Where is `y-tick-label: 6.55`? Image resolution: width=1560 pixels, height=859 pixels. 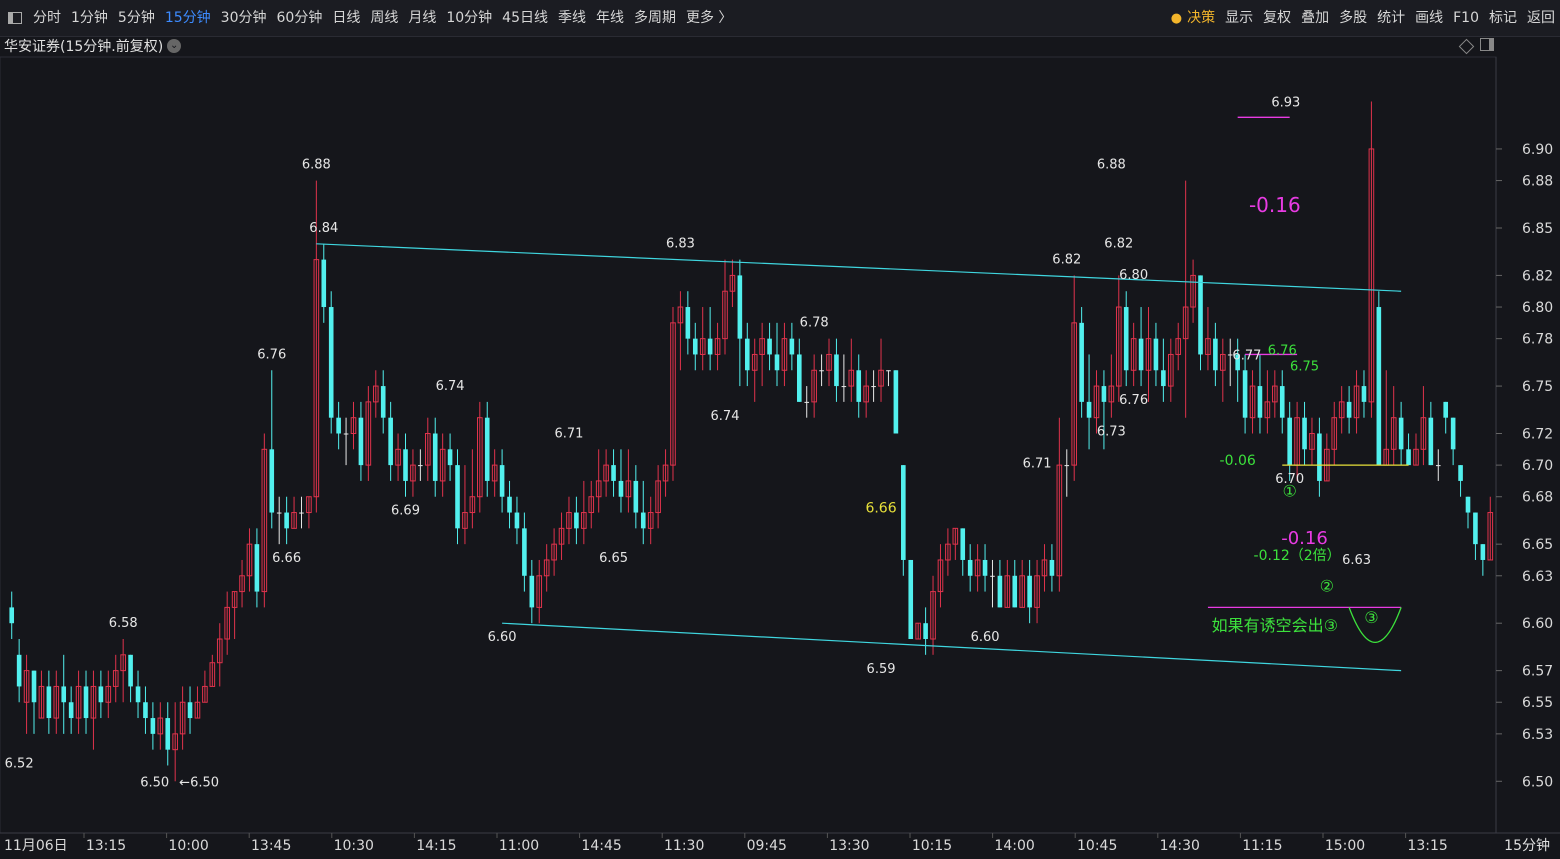
y-tick-label: 6.55 is located at coordinates (1537, 703).